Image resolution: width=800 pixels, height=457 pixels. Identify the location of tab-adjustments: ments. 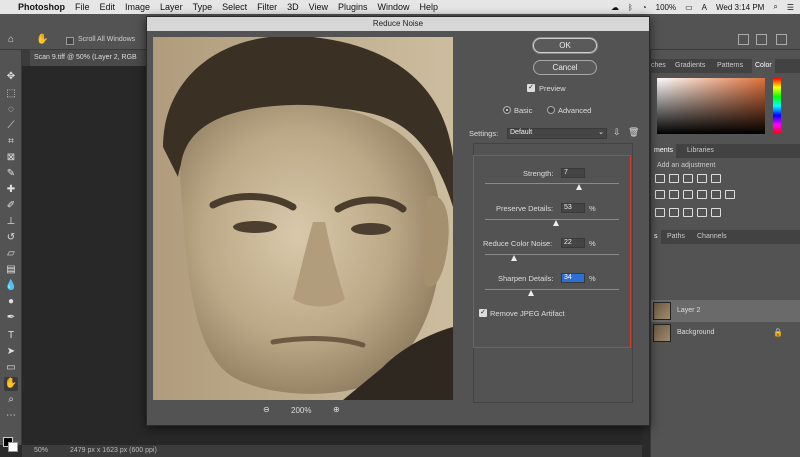
(664, 151).